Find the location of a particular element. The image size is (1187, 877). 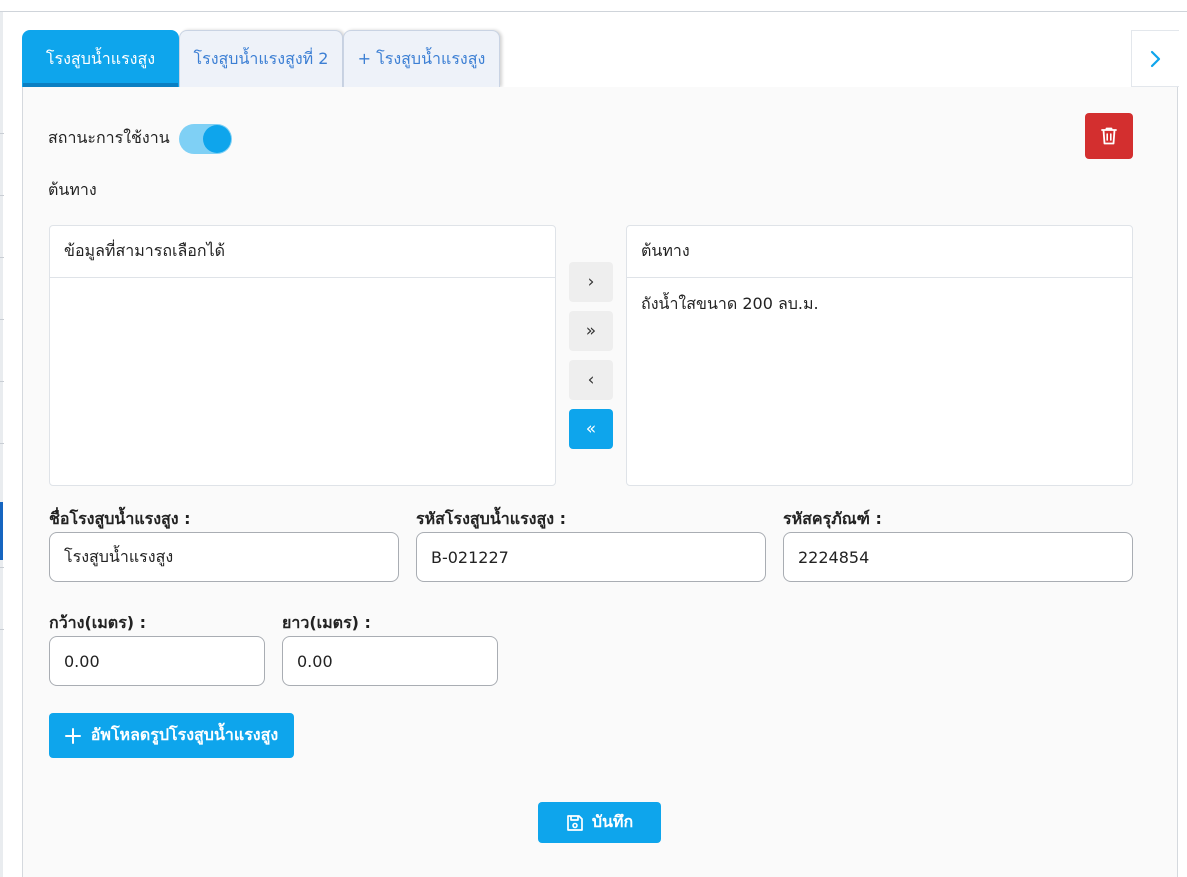

status-toggle is located at coordinates (205, 139).